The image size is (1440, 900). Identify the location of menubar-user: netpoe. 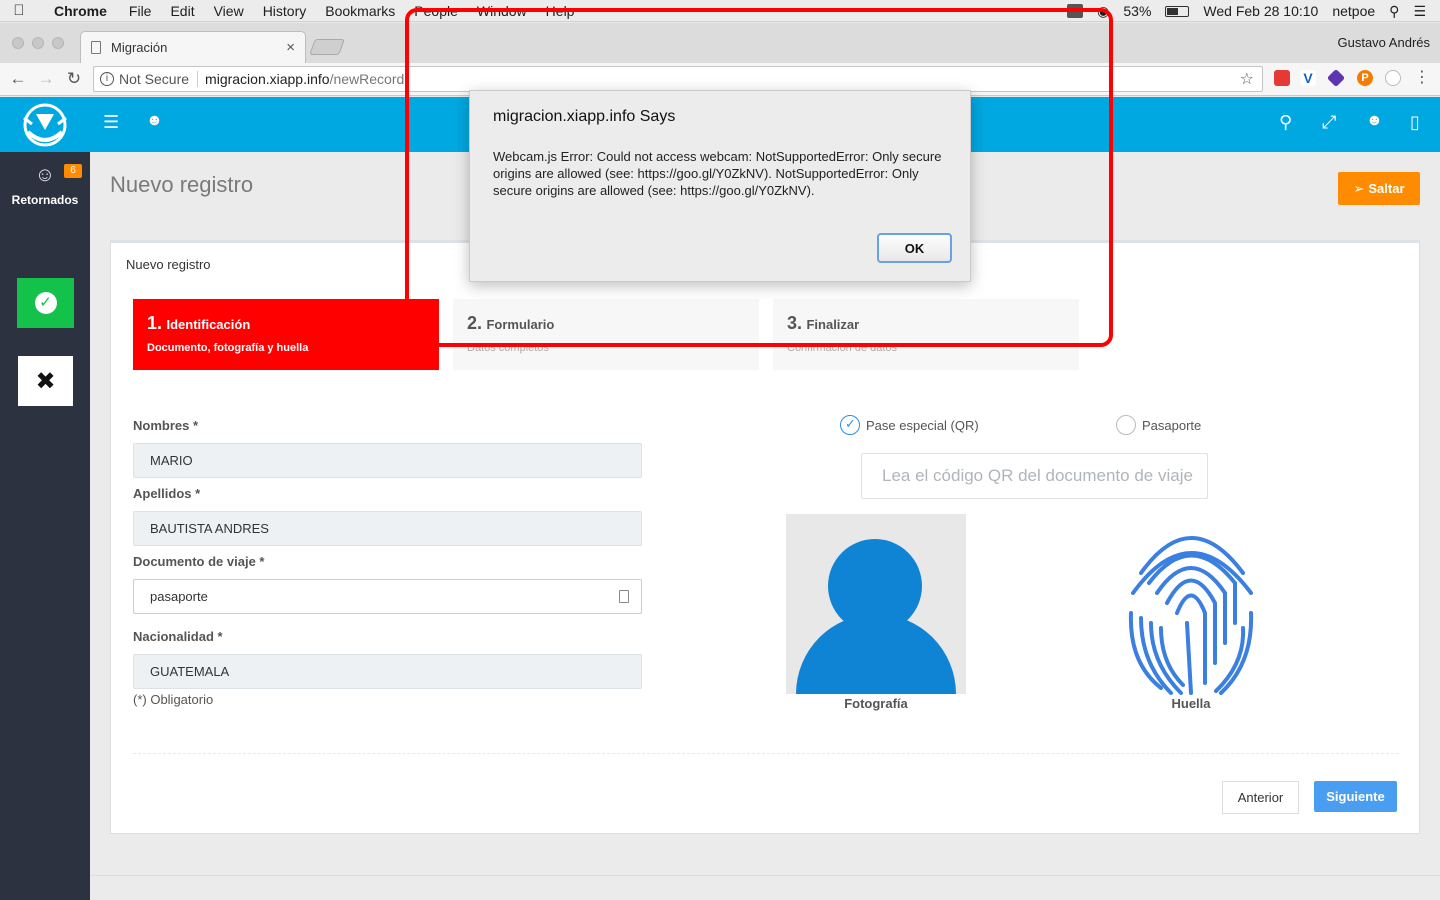
(1353, 11).